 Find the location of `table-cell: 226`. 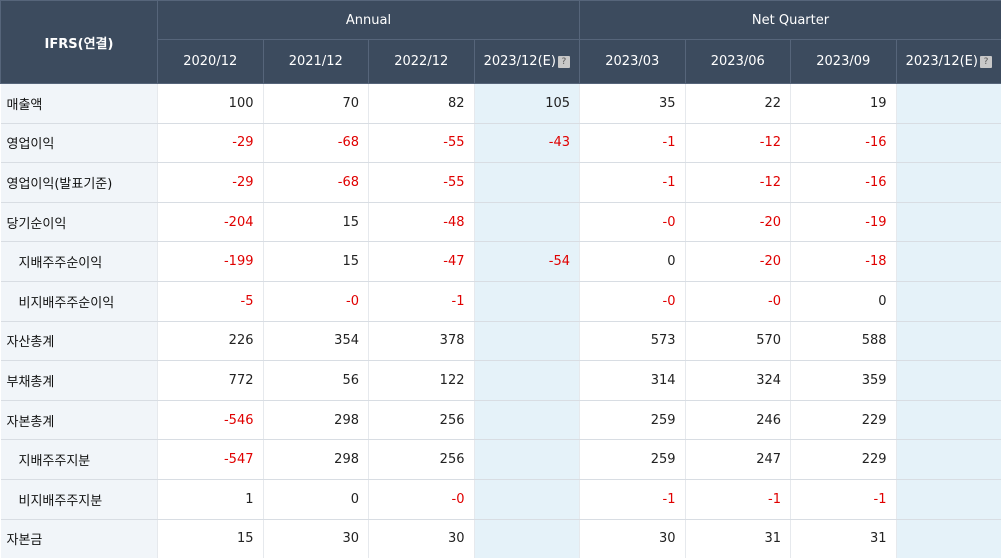

table-cell: 226 is located at coordinates (211, 341).